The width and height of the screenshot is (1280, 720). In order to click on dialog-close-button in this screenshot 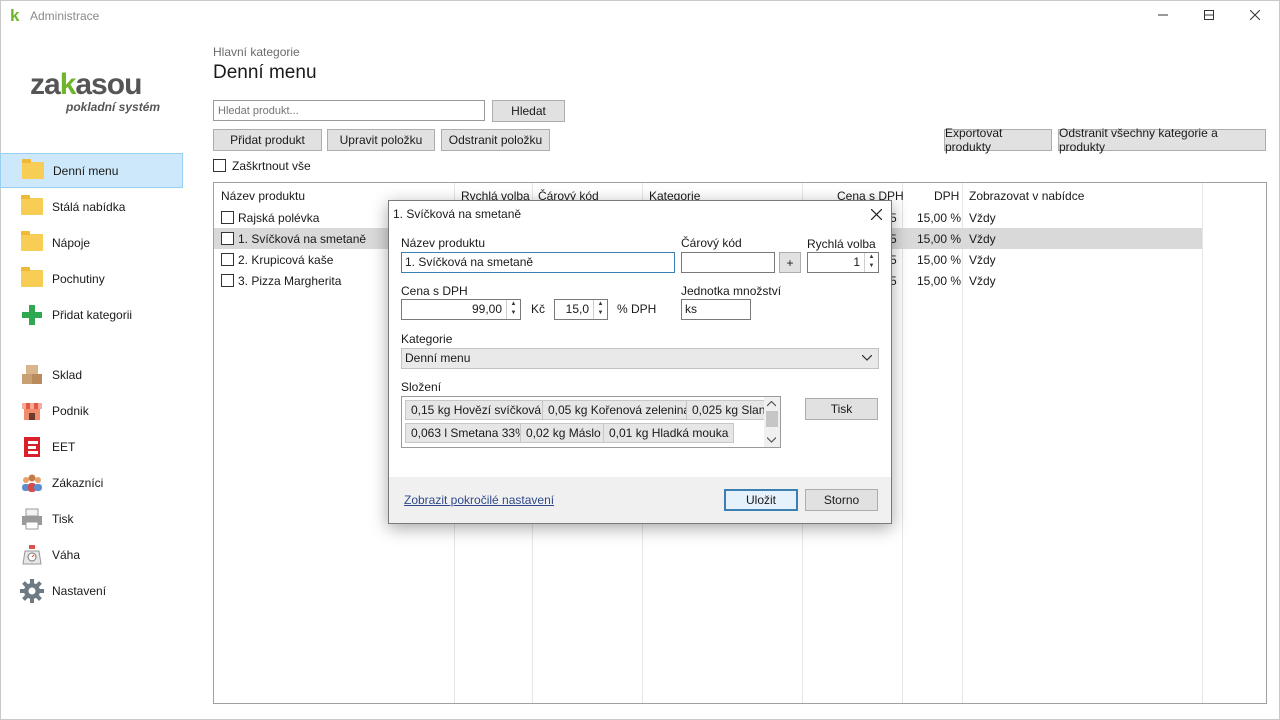, I will do `click(876, 214)`.